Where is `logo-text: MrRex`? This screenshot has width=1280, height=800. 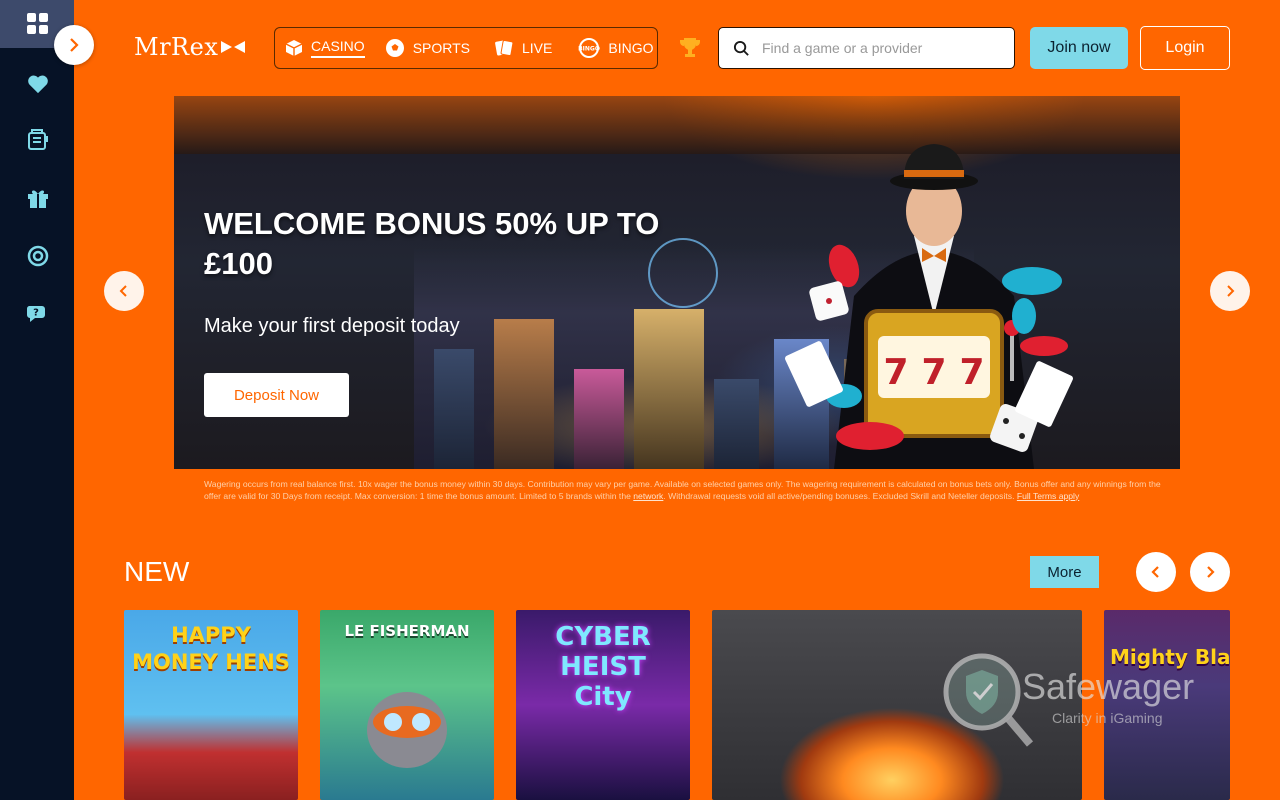 logo-text: MrRex is located at coordinates (176, 47).